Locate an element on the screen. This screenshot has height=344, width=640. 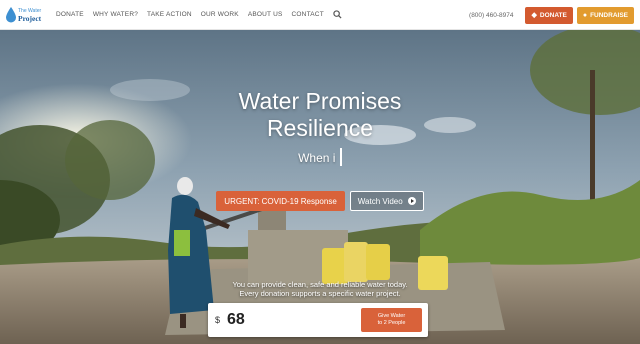
menu-item-donate: DONATE is located at coordinates (70, 14).